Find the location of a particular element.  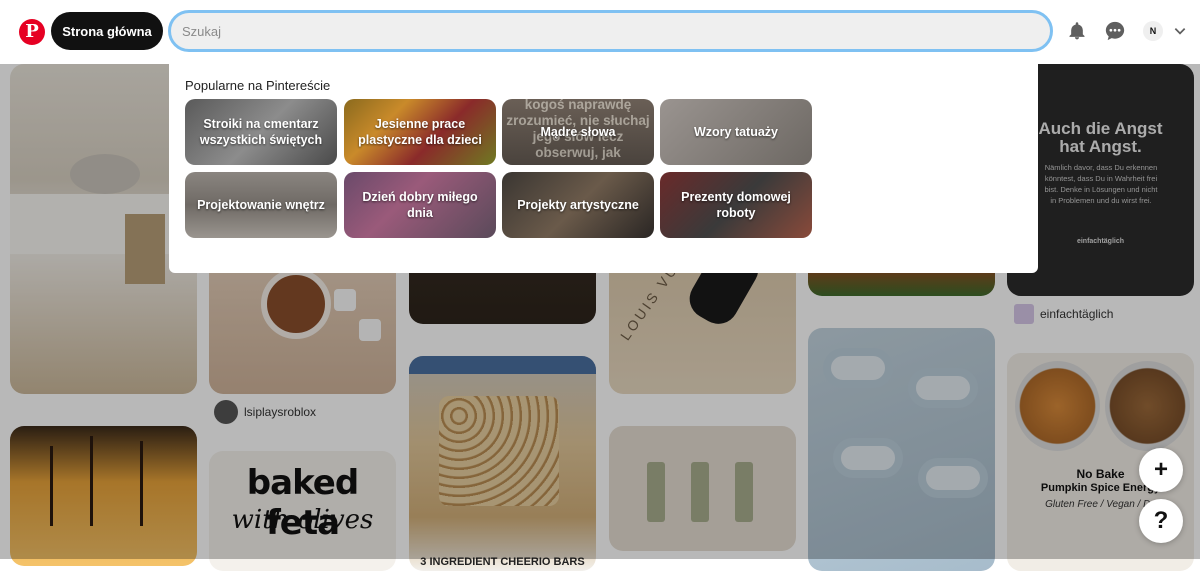

suggestion-tile: Dzień dobry miłego dnia is located at coordinates (420, 205).